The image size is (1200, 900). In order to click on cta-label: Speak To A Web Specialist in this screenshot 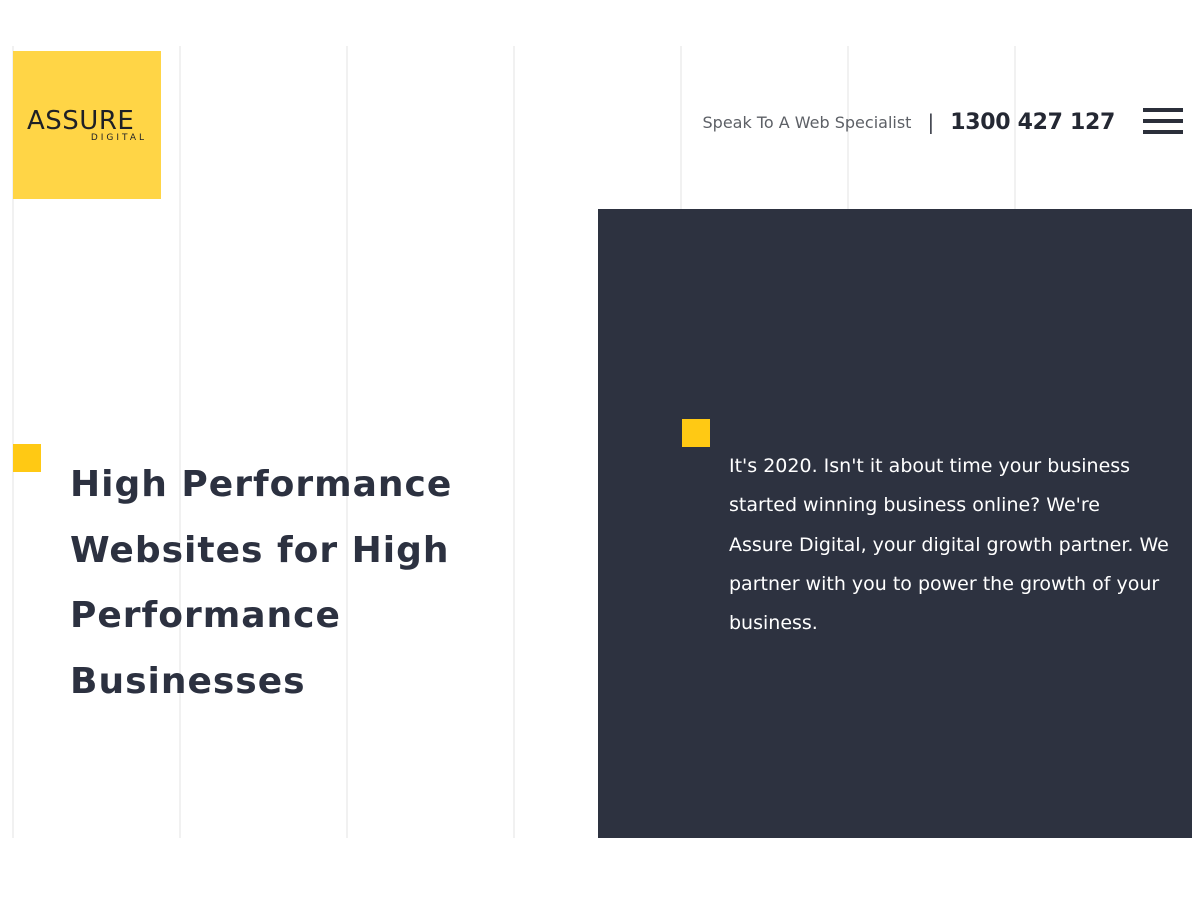, I will do `click(807, 122)`.